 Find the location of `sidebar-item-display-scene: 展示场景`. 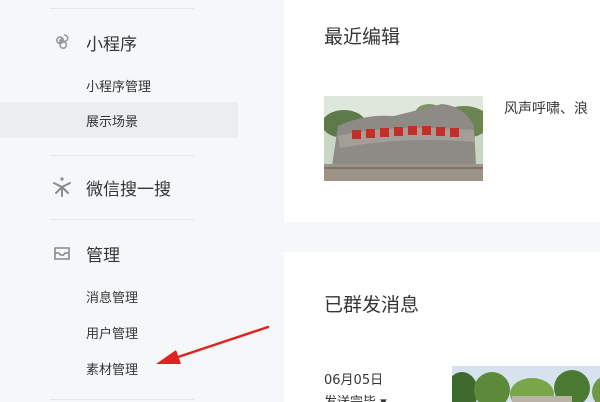

sidebar-item-display-scene: 展示场景 is located at coordinates (119, 120).